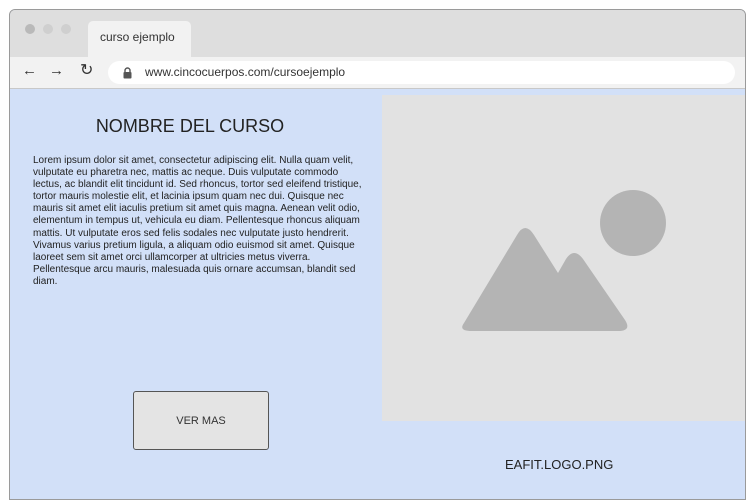 The width and height of the screenshot is (747, 501). What do you see at coordinates (48, 29) in the screenshot?
I see `minimize-window-icon` at bounding box center [48, 29].